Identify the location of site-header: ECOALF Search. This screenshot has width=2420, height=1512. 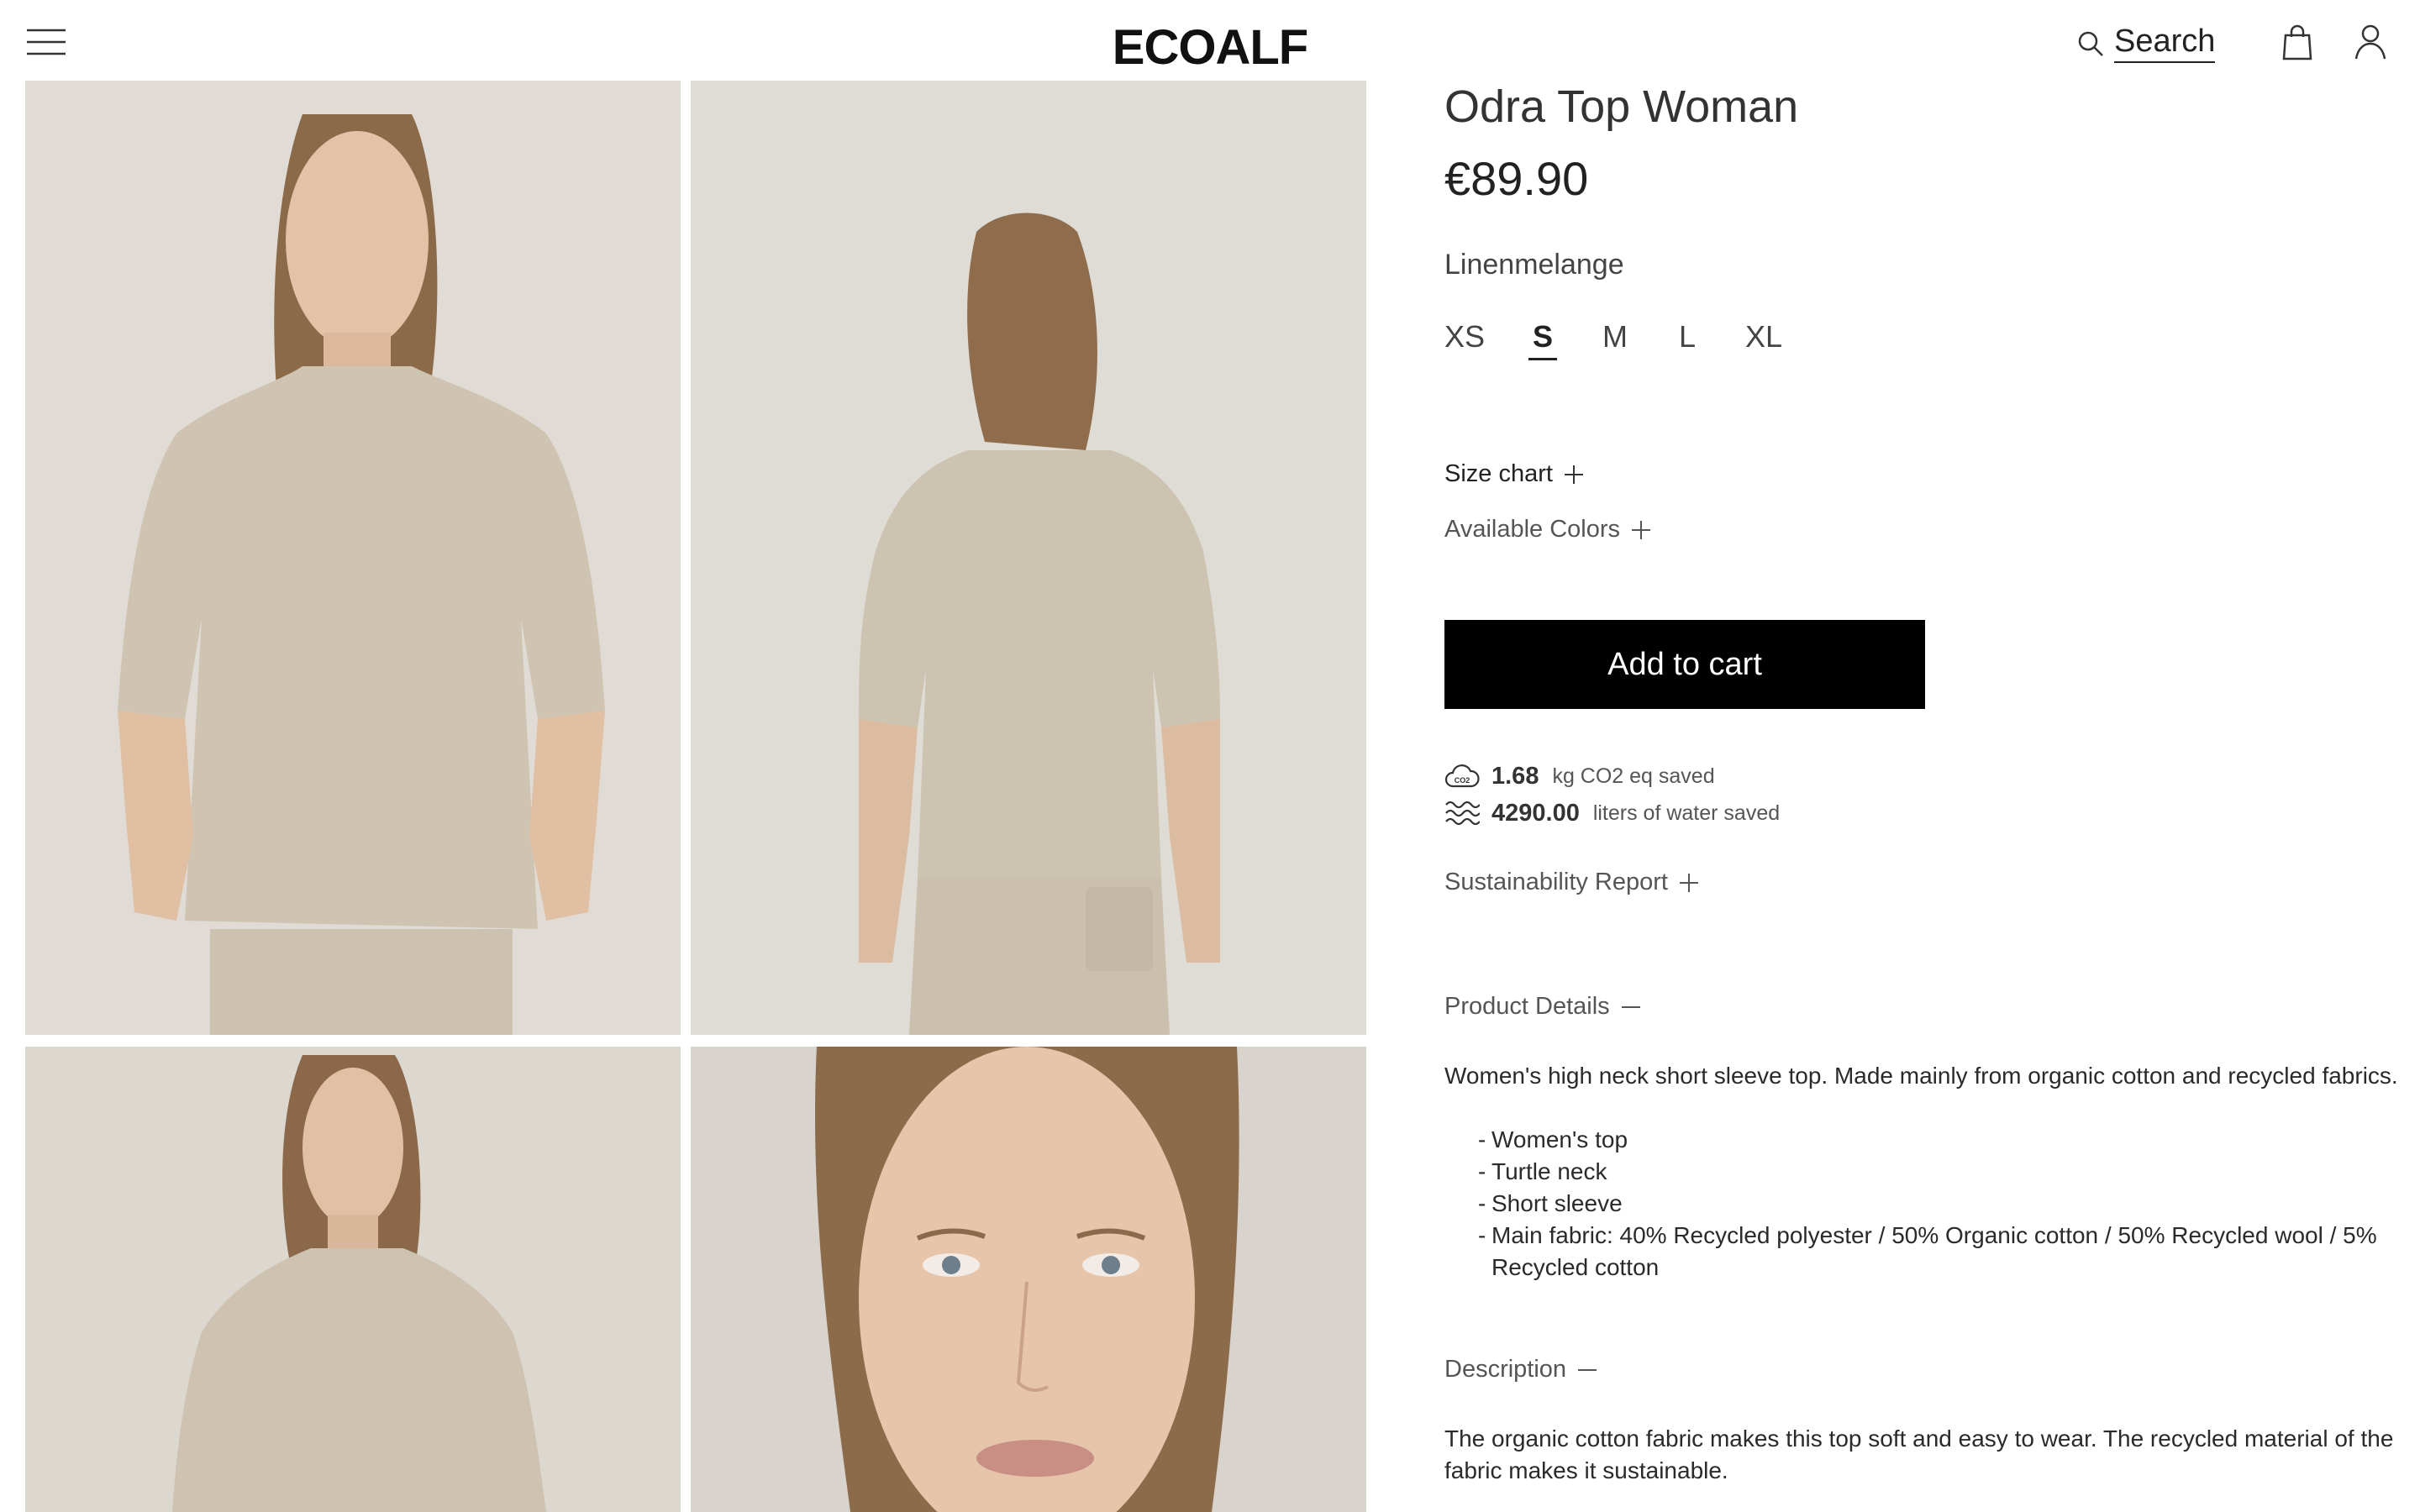
(1210, 40).